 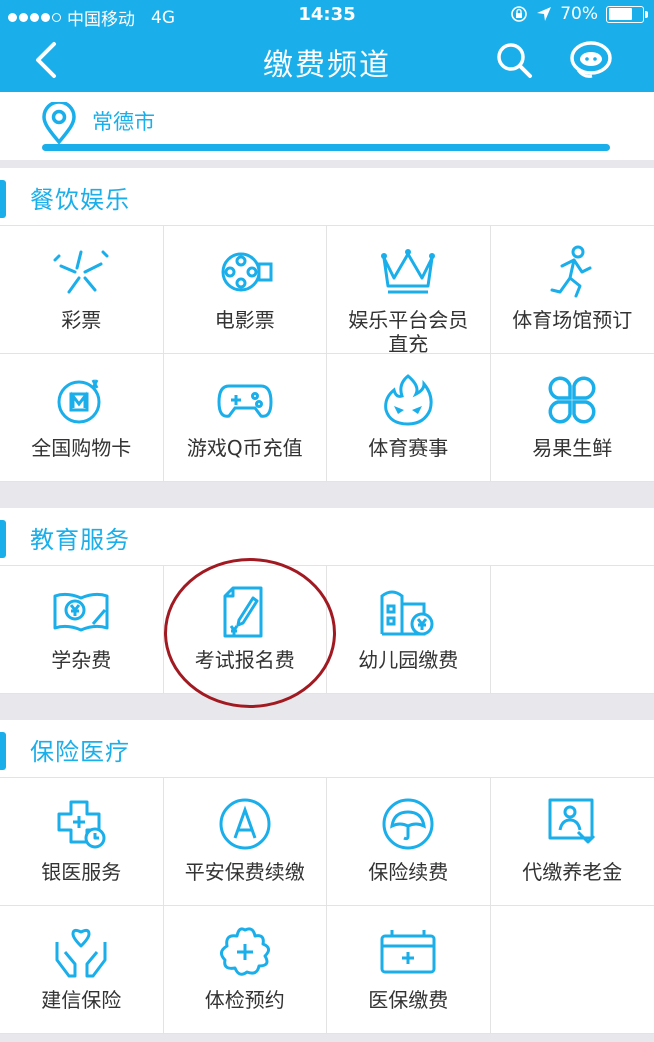 I want to click on service-sports-events: 体育赛事, so click(x=409, y=418).